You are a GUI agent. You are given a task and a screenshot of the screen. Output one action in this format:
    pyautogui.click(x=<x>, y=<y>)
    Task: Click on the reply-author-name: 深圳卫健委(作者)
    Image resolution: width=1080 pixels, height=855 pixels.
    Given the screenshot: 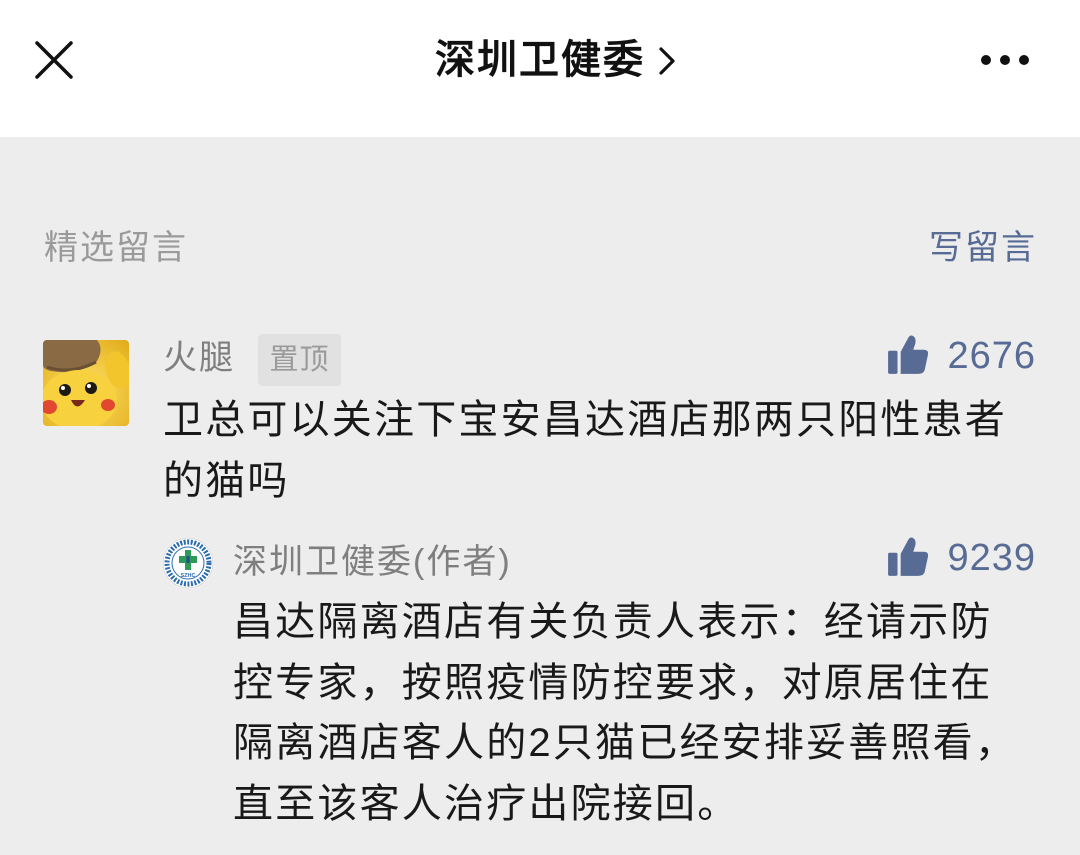 What is the action you would take?
    pyautogui.click(x=372, y=562)
    